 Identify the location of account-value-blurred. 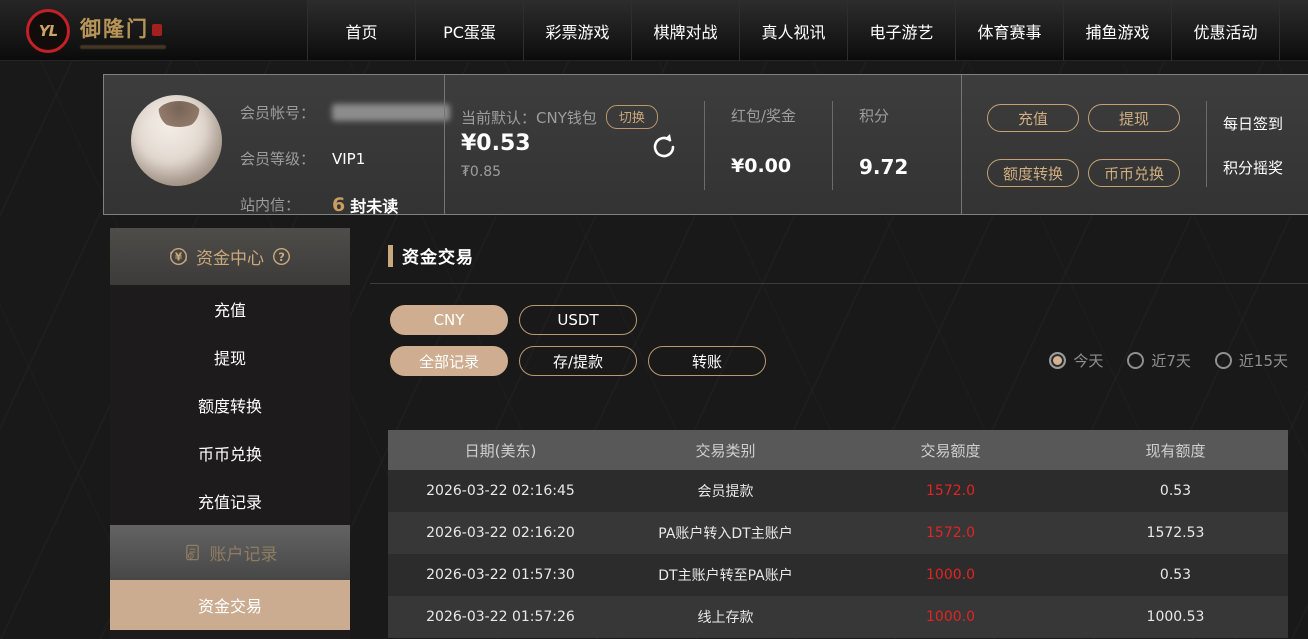
(391, 112).